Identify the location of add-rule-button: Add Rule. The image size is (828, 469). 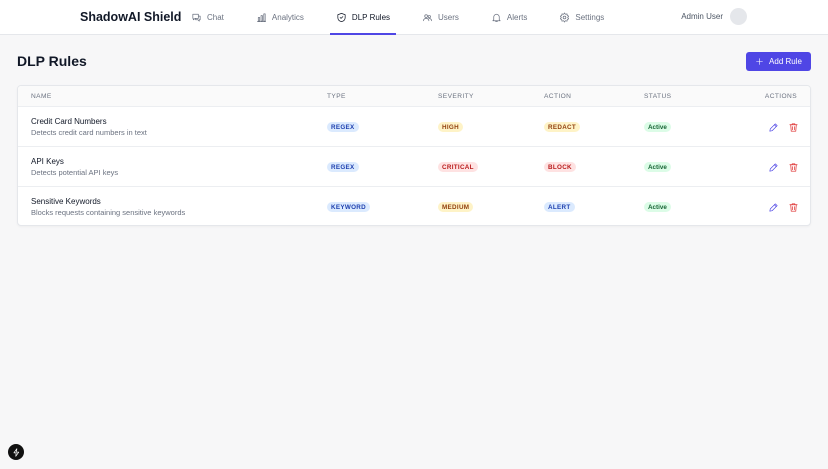
(778, 61).